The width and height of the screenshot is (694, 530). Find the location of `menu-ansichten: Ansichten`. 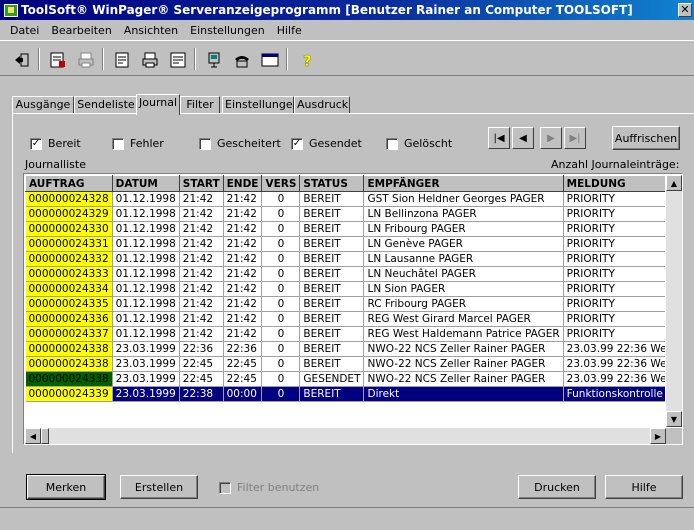

menu-ansichten: Ansichten is located at coordinates (151, 30).